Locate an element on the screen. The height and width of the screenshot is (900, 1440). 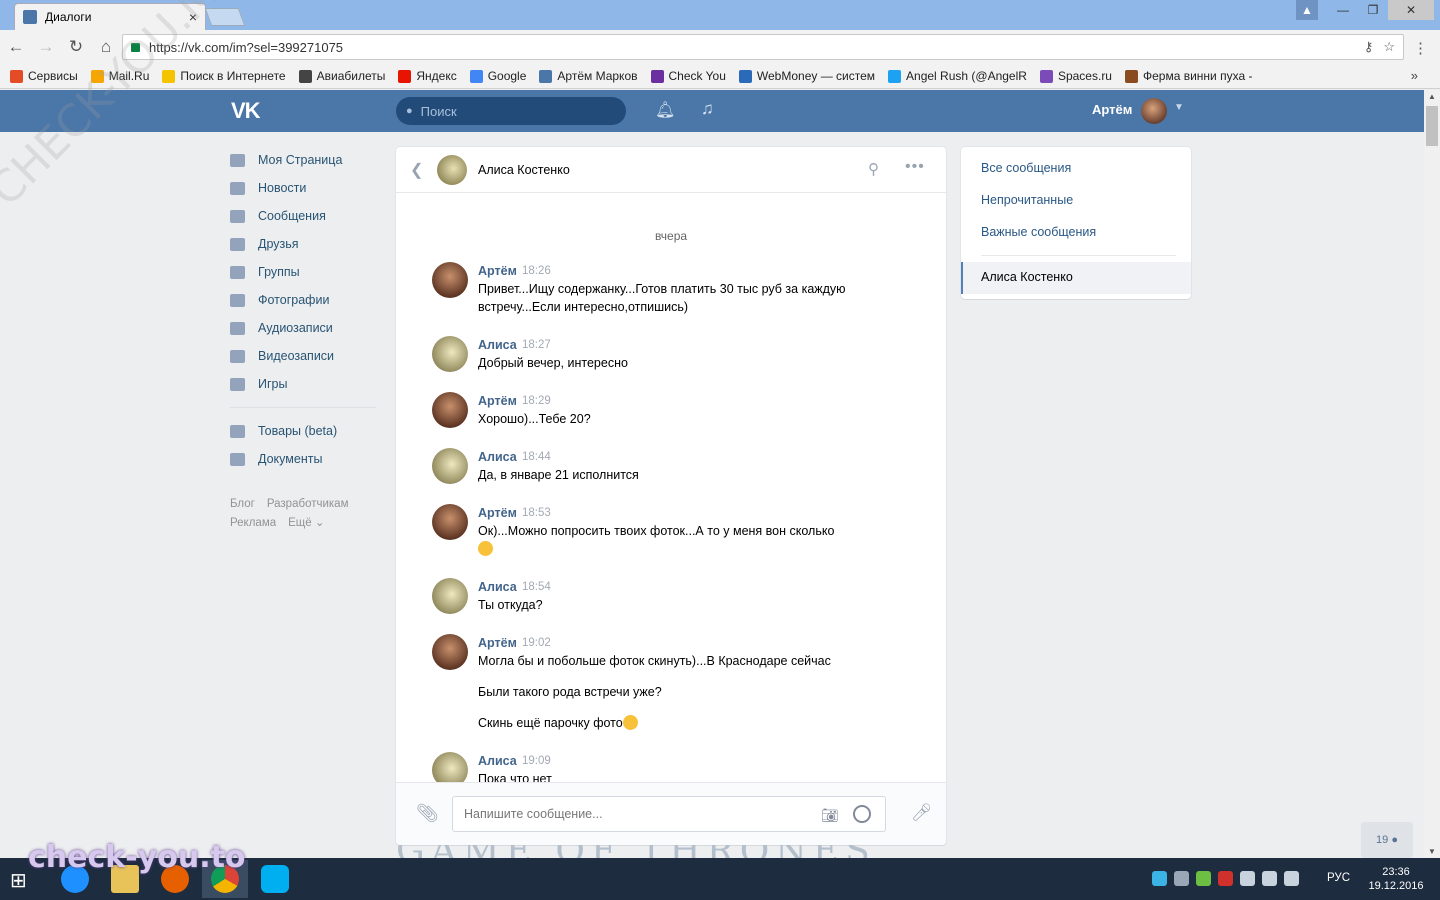
header-user-name: Артём is located at coordinates (1112, 109).